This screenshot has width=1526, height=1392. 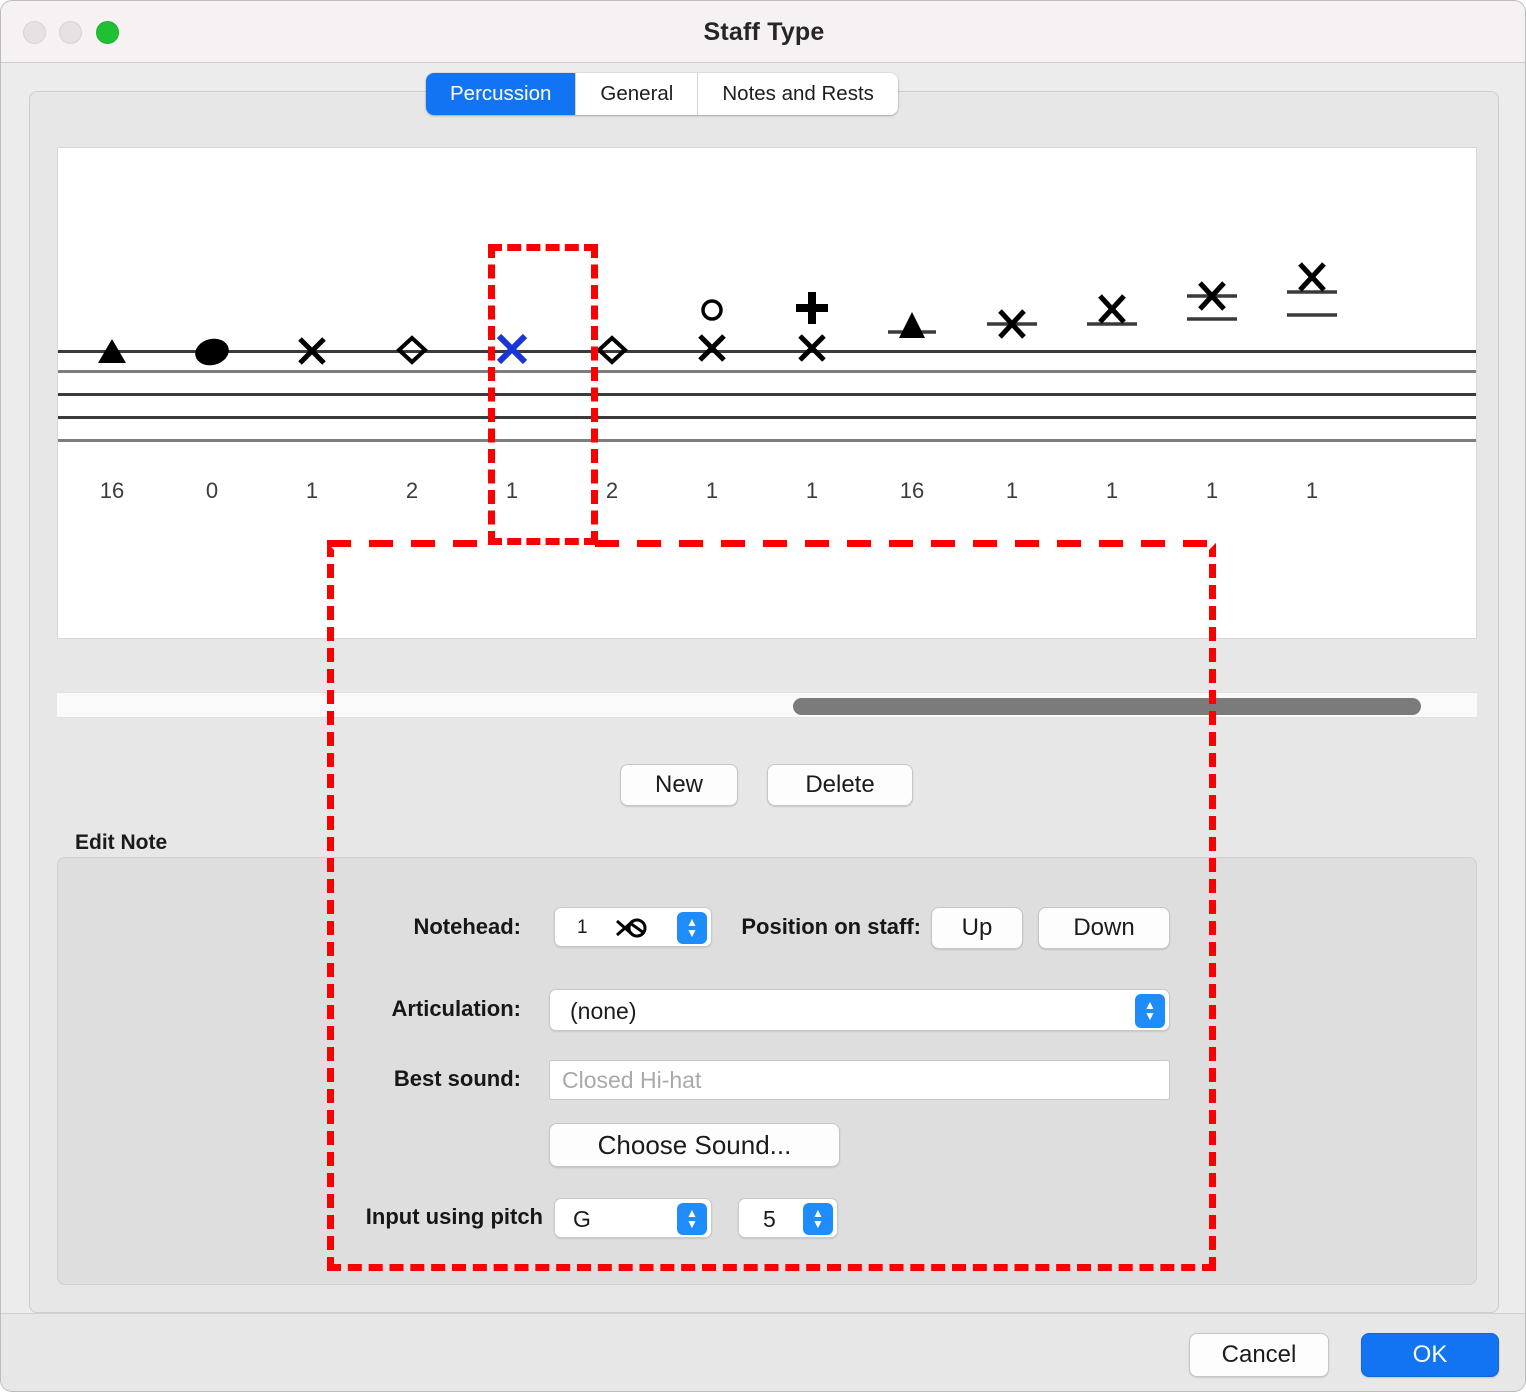 What do you see at coordinates (612, 490) in the screenshot?
I see `notehead-number-5: 2` at bounding box center [612, 490].